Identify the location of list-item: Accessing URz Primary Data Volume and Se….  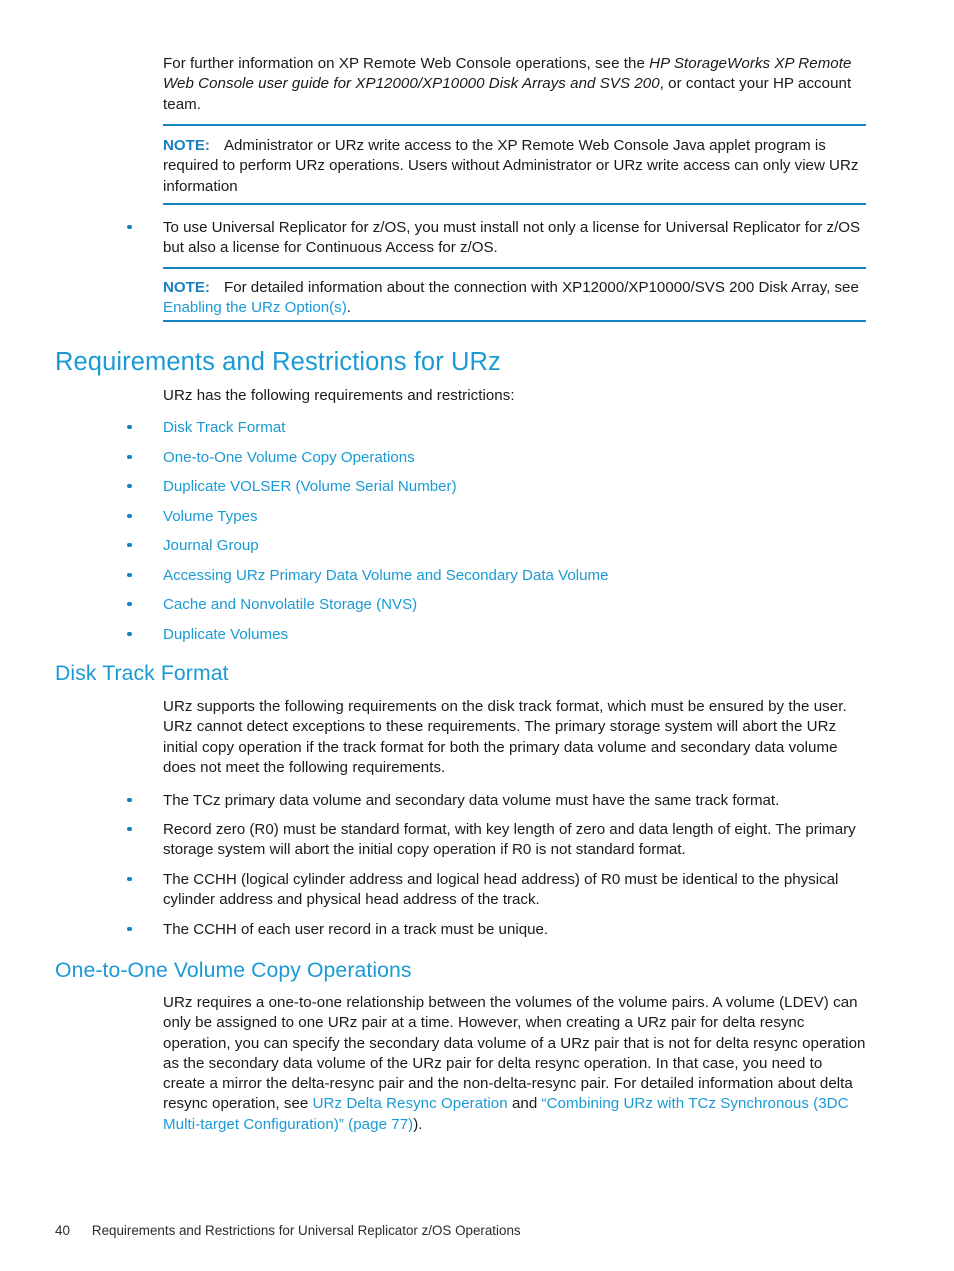
(499, 576).